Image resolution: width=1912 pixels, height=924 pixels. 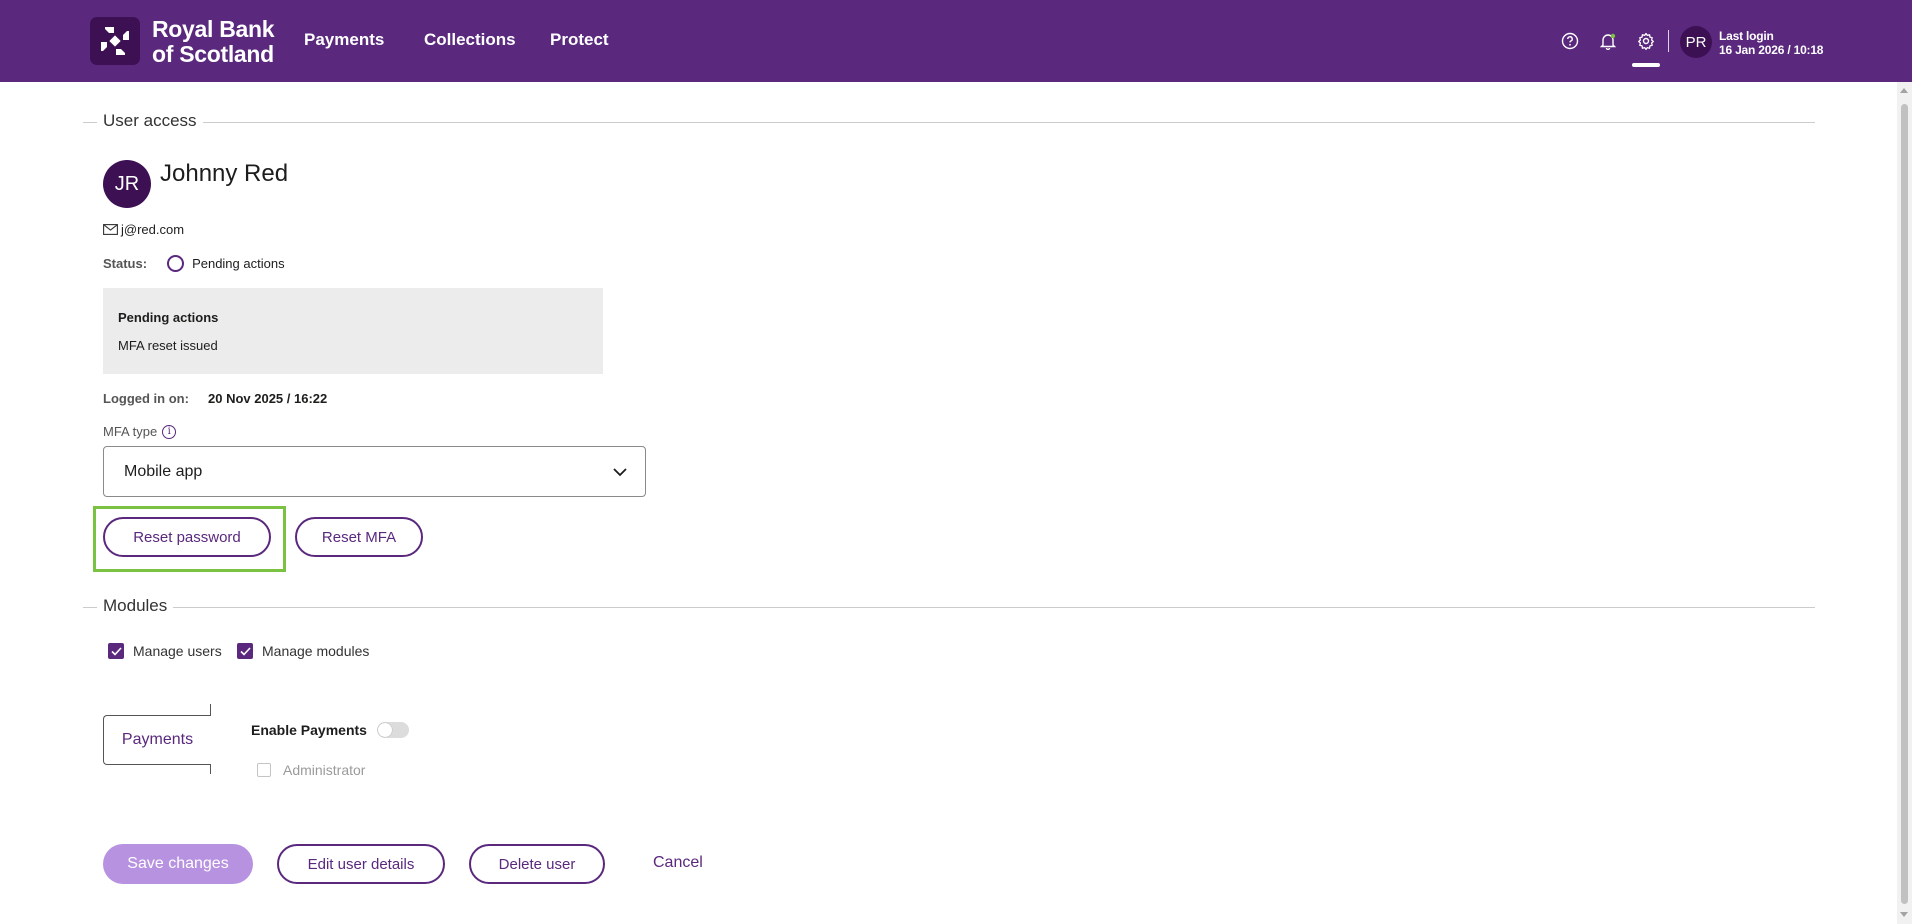 What do you see at coordinates (157, 740) in the screenshot?
I see `tab-payments: Payments` at bounding box center [157, 740].